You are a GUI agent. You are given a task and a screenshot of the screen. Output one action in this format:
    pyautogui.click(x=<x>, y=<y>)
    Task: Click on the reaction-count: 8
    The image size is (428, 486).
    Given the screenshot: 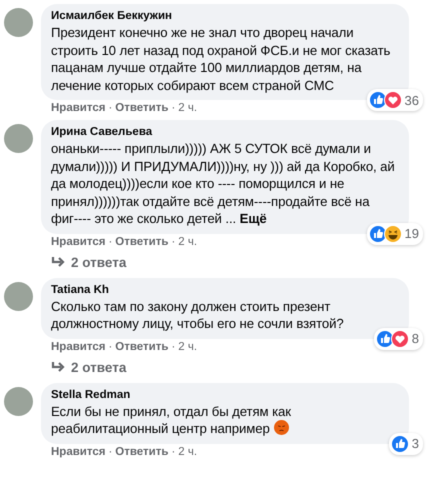 What is the action you would take?
    pyautogui.click(x=415, y=338)
    